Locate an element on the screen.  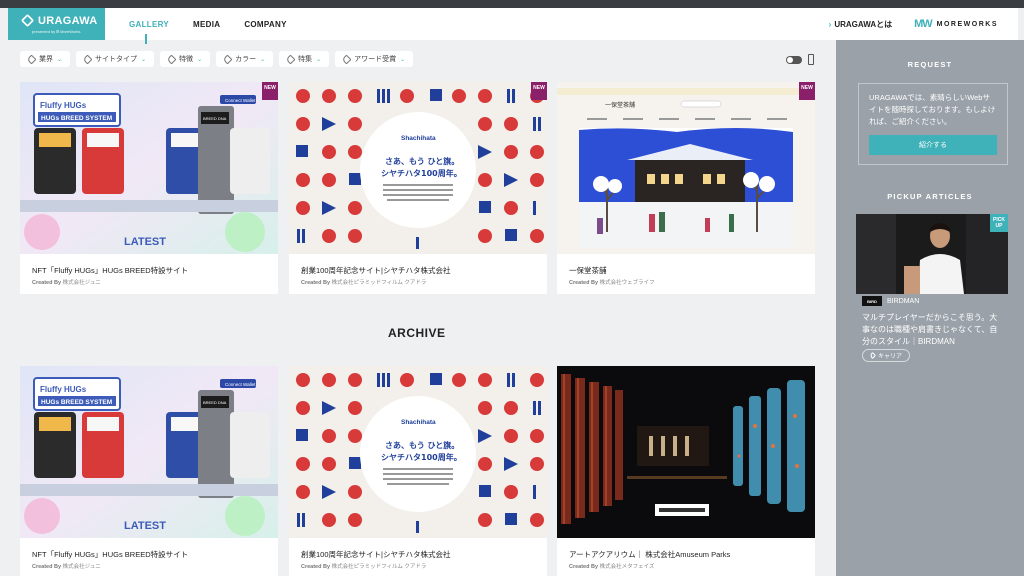
filter-award: アワード受賞 ⌄ is located at coordinates (374, 59).